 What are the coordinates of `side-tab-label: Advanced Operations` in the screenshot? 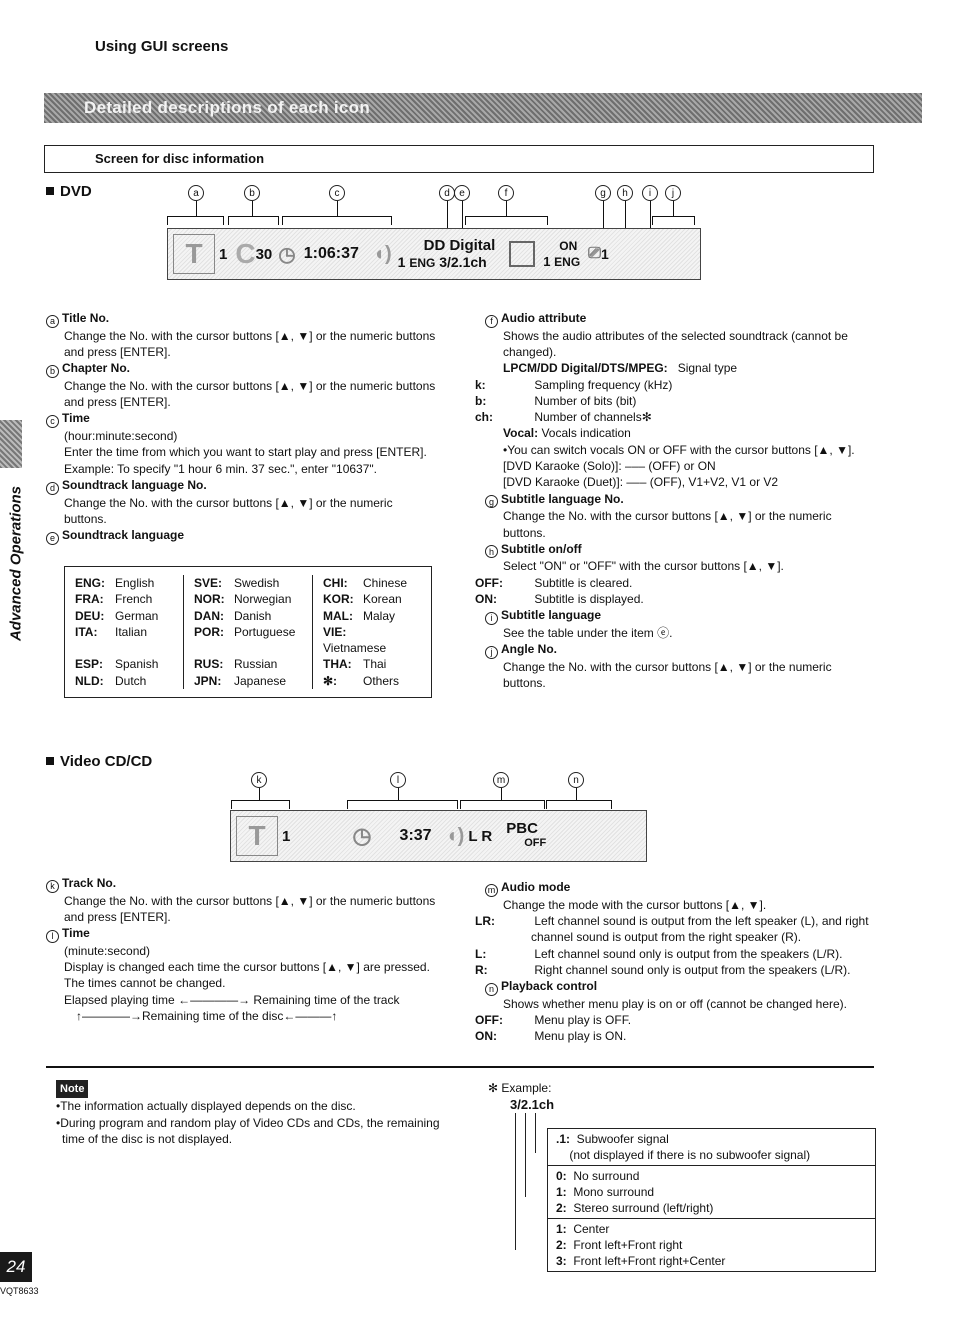 It's located at (16, 563).